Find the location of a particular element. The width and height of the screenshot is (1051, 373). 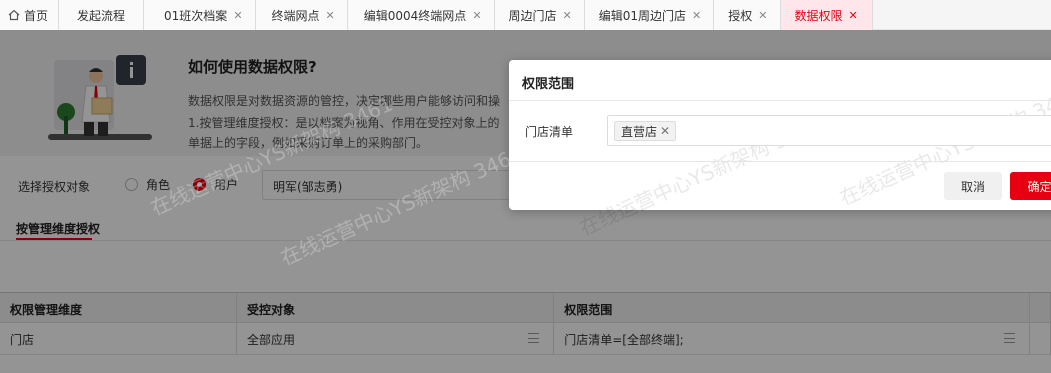

tab-terminal-outlets: 终端网点 ✕ is located at coordinates (301, 15).